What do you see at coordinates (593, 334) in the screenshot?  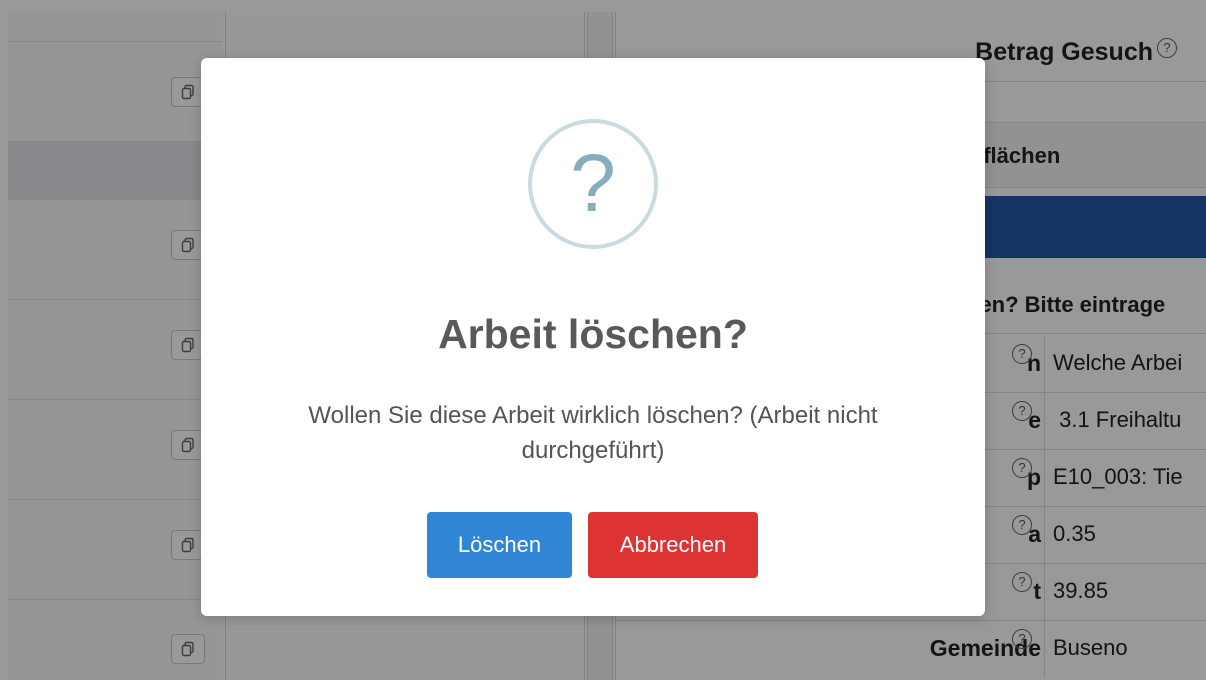 I see `dialog-title: Arbeit löschen?` at bounding box center [593, 334].